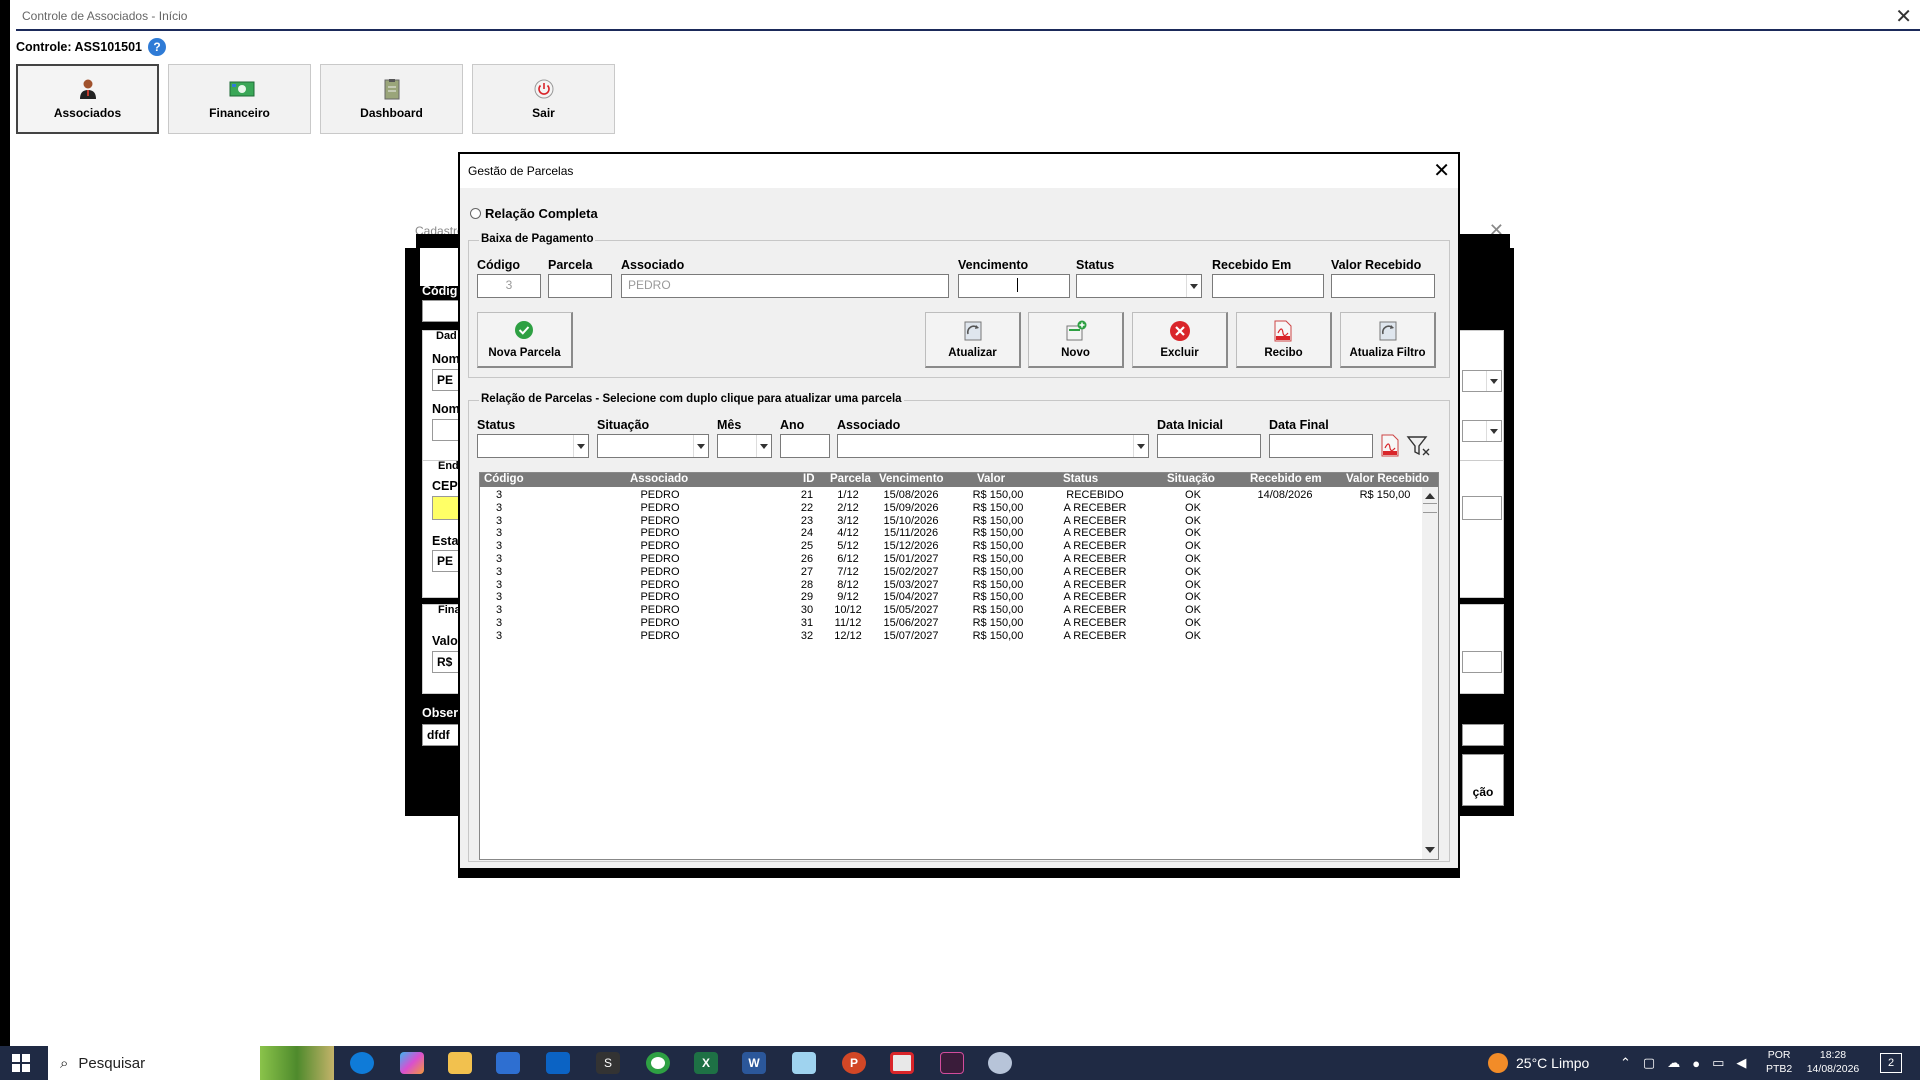 The image size is (1920, 1080). I want to click on col-parcela: Parcela, so click(850, 479).